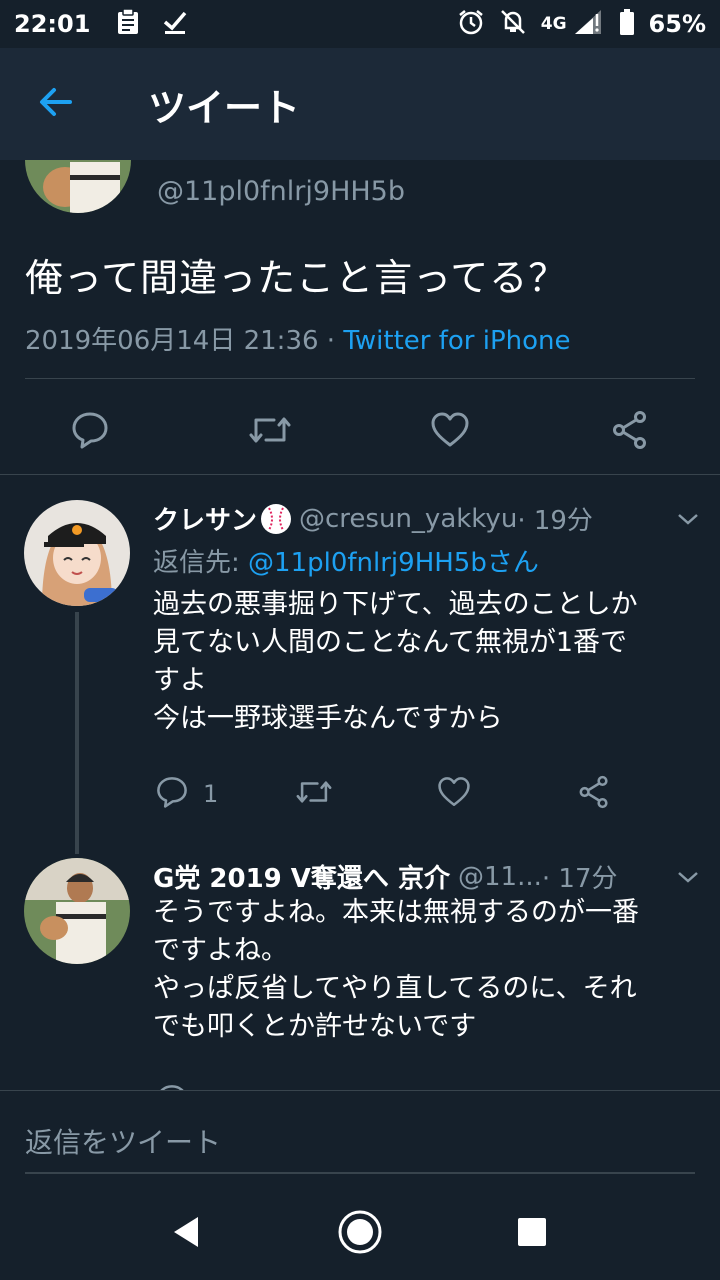 Image resolution: width=720 pixels, height=1280 pixels. I want to click on square-recents-icon, so click(532, 1234).